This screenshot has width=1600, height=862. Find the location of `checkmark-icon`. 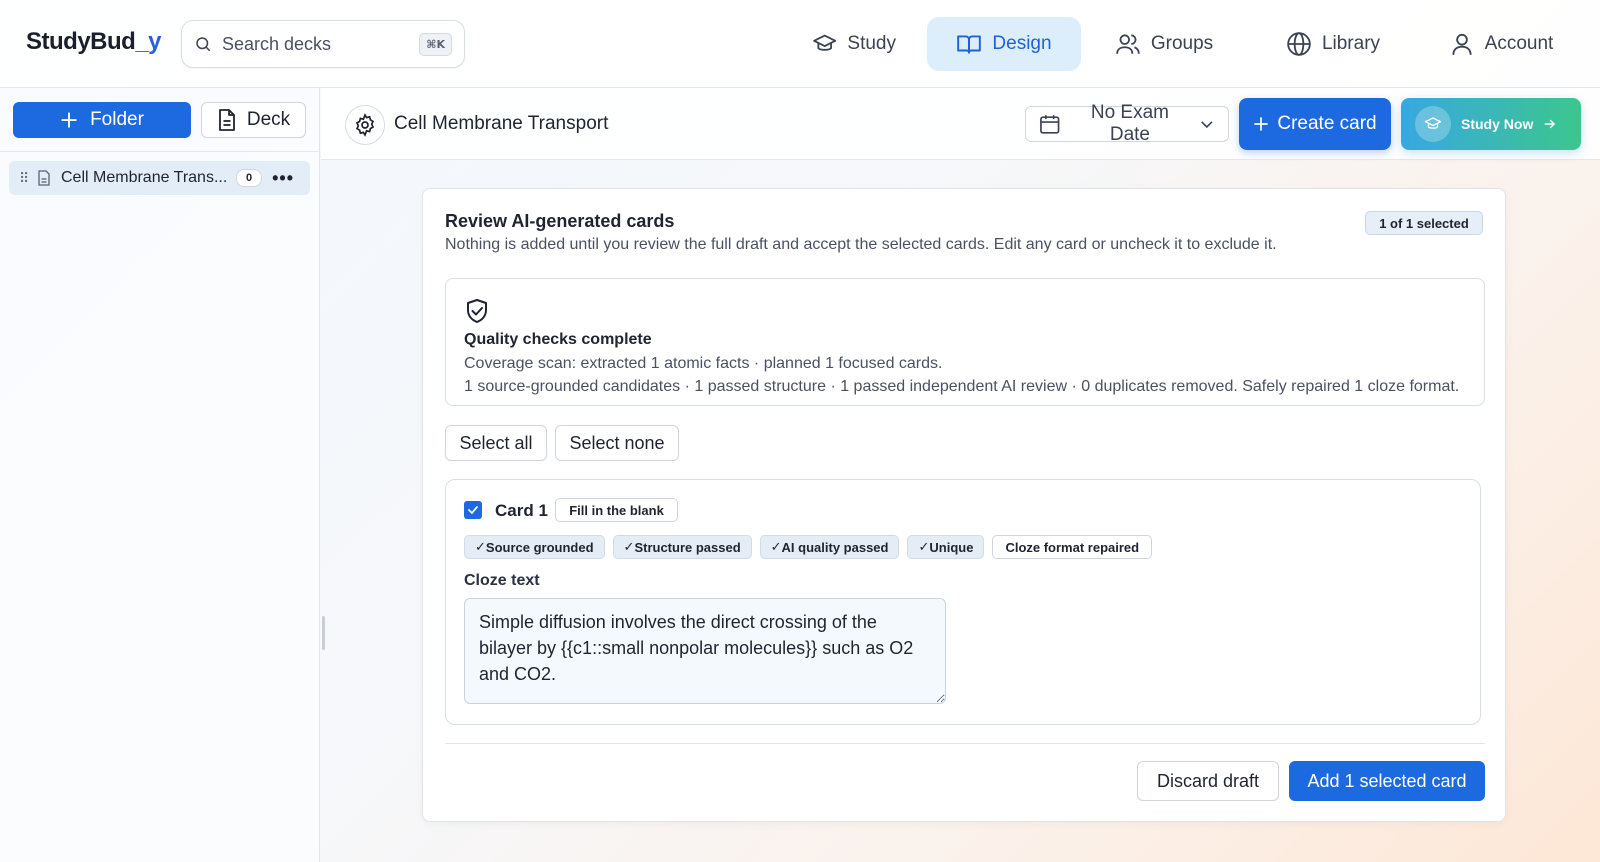

checkmark-icon is located at coordinates (473, 510).